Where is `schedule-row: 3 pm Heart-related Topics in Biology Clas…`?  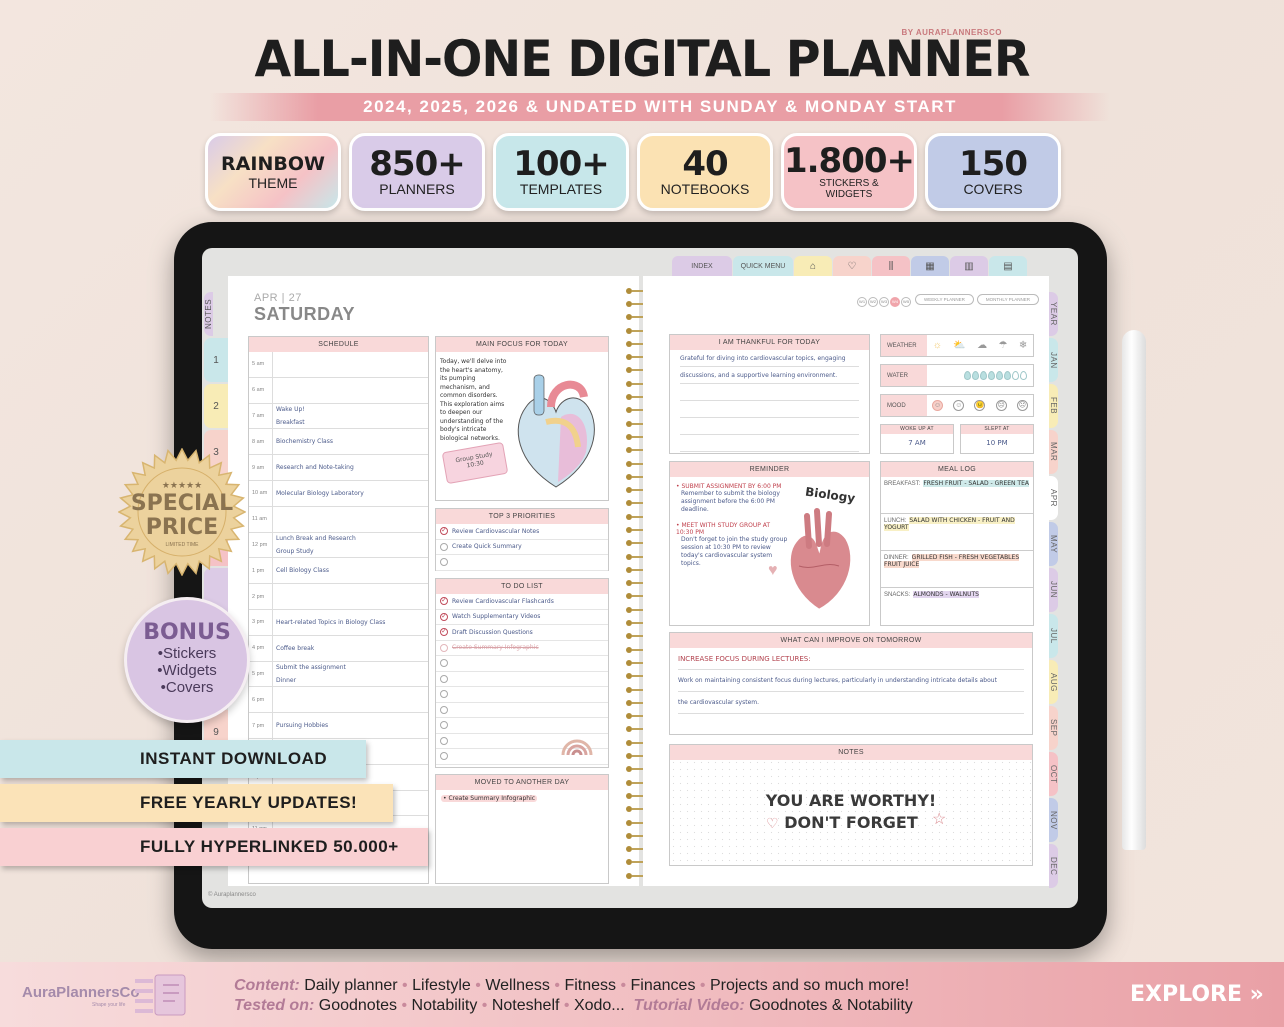 schedule-row: 3 pm Heart-related Topics in Biology Clas… is located at coordinates (338, 622).